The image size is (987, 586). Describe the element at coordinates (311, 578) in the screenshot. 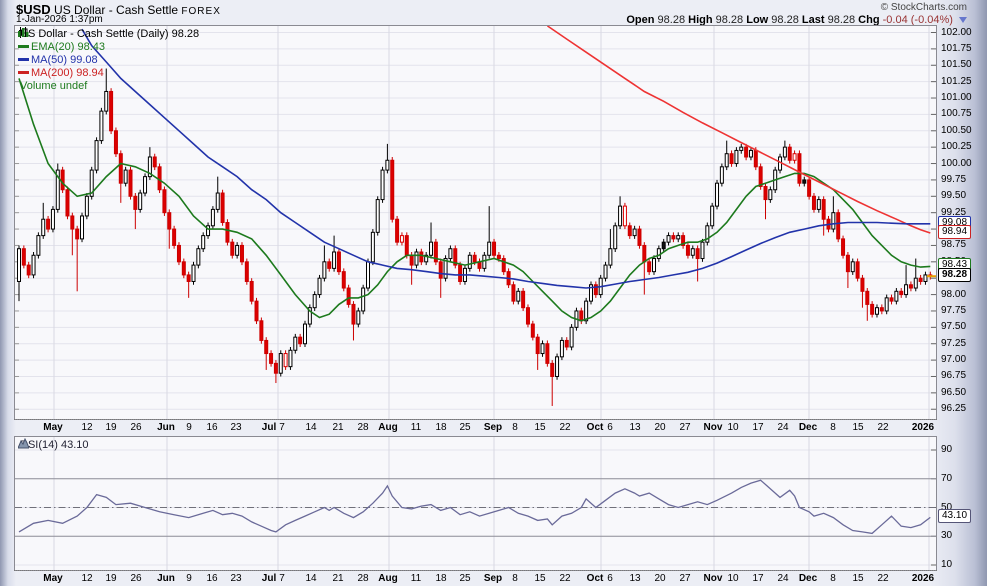

I see `date-label-14: 14` at that location.